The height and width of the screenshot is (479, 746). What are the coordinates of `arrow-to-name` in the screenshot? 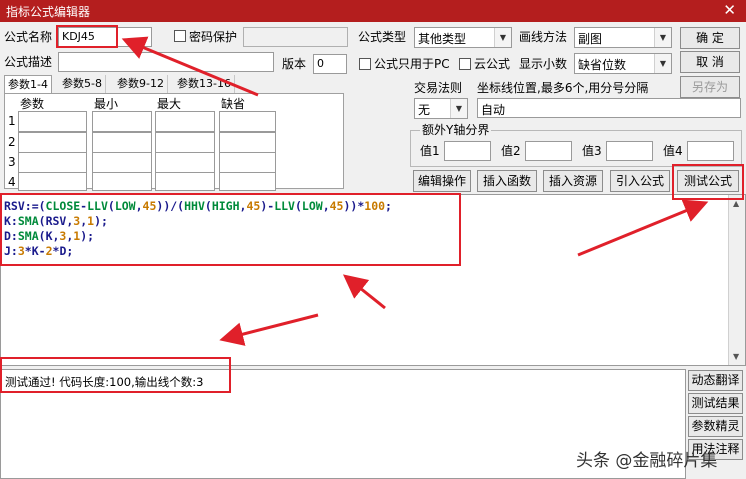 It's located at (190, 66).